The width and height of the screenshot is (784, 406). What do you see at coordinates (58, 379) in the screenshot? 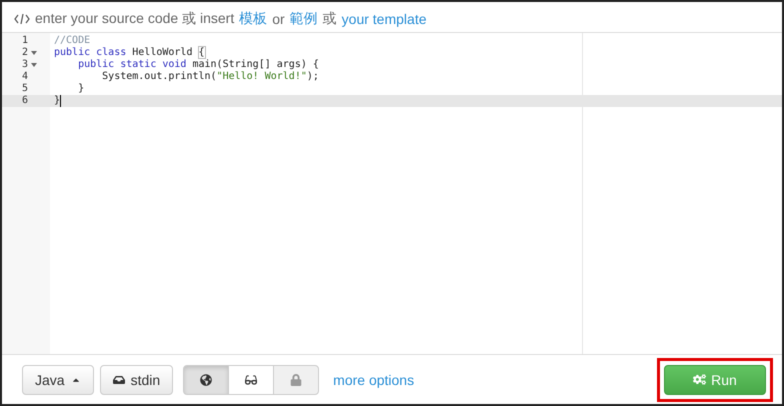
I see `language-dropdown: Java` at bounding box center [58, 379].